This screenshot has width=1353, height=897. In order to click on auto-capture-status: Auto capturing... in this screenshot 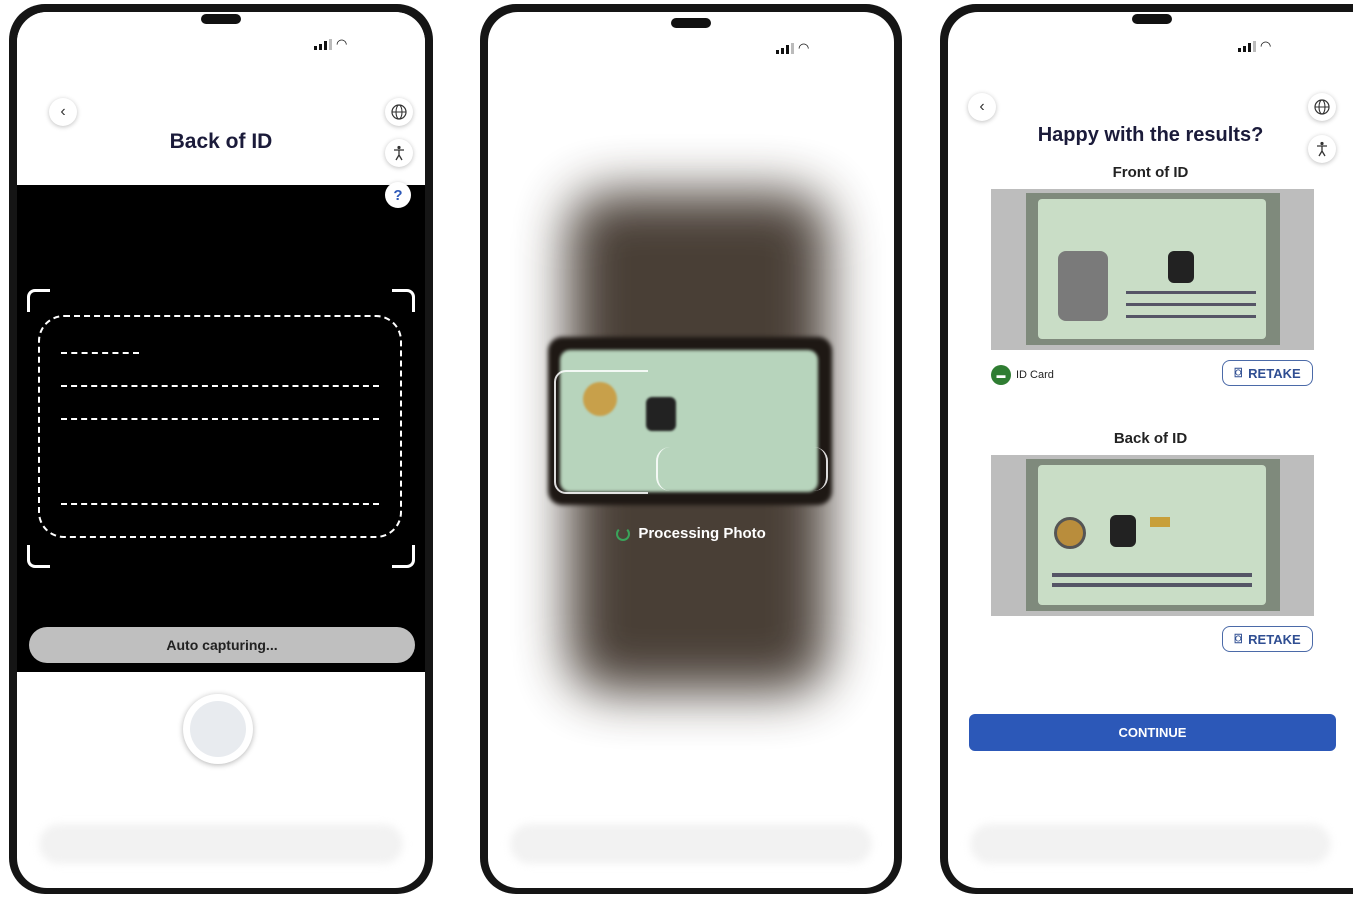, I will do `click(222, 645)`.